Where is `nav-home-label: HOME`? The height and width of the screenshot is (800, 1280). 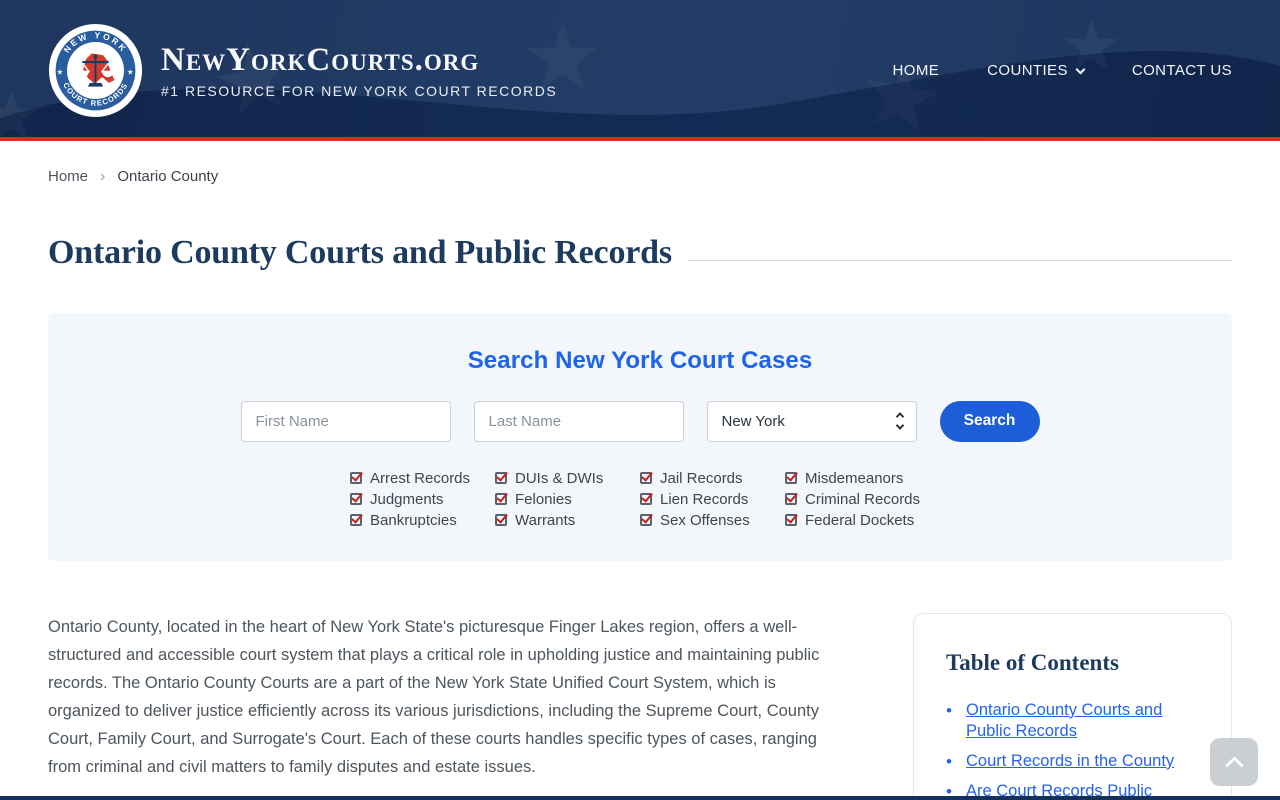
nav-home-label: HOME is located at coordinates (916, 70).